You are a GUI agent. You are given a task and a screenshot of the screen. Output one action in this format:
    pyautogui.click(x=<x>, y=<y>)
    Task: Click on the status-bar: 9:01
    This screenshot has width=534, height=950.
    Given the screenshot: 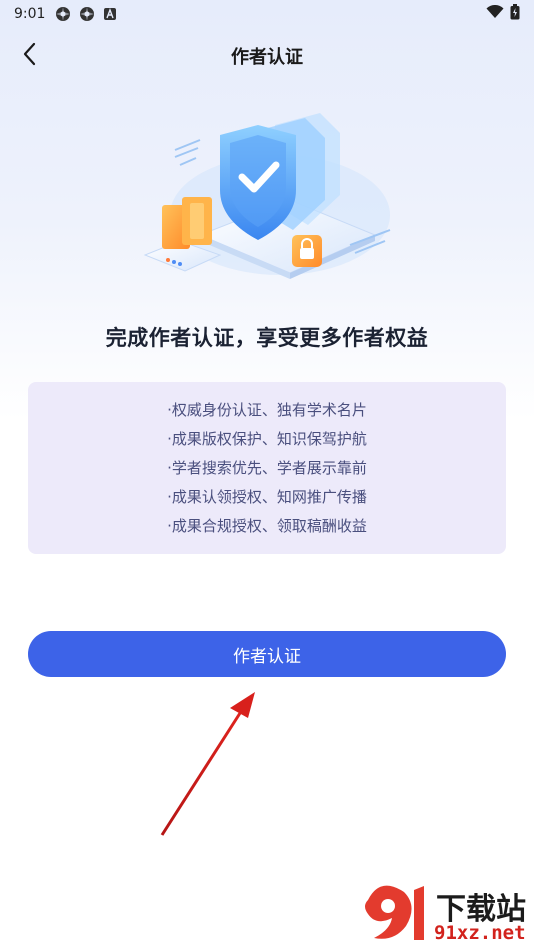 What is the action you would take?
    pyautogui.click(x=267, y=14)
    